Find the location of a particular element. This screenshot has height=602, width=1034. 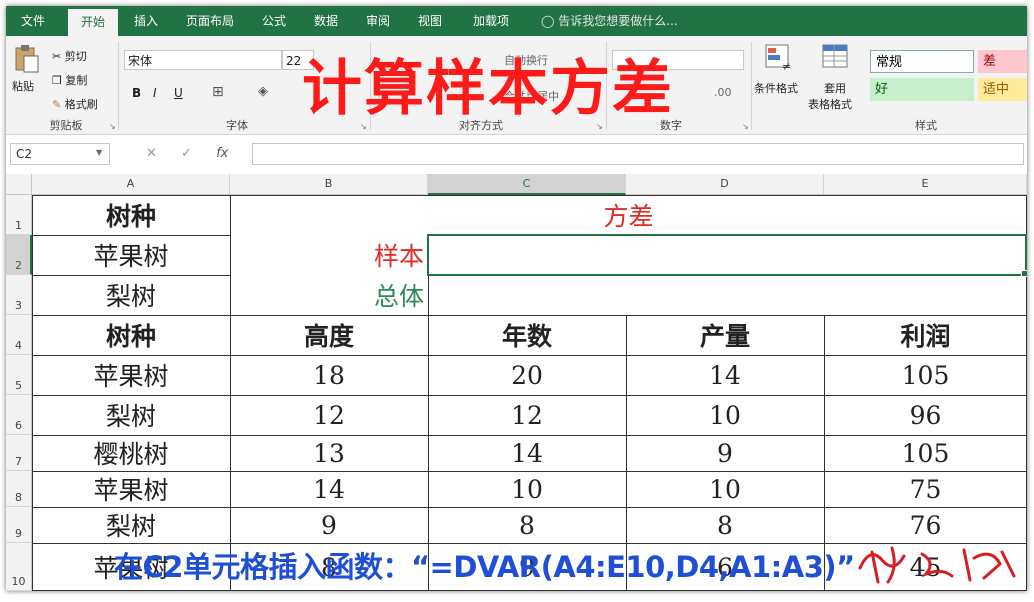

style-normal: 常规 is located at coordinates (922, 61).